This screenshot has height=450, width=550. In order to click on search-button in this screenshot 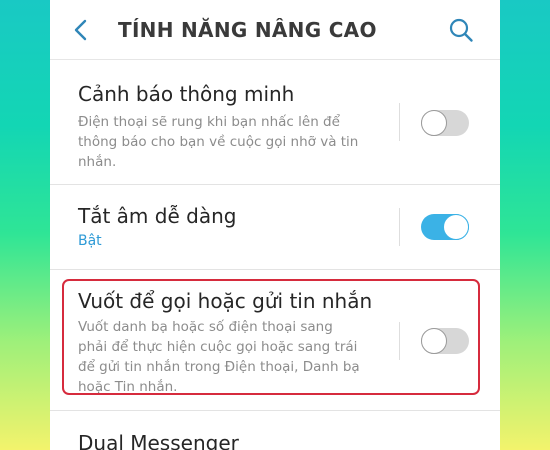, I will do `click(461, 30)`.